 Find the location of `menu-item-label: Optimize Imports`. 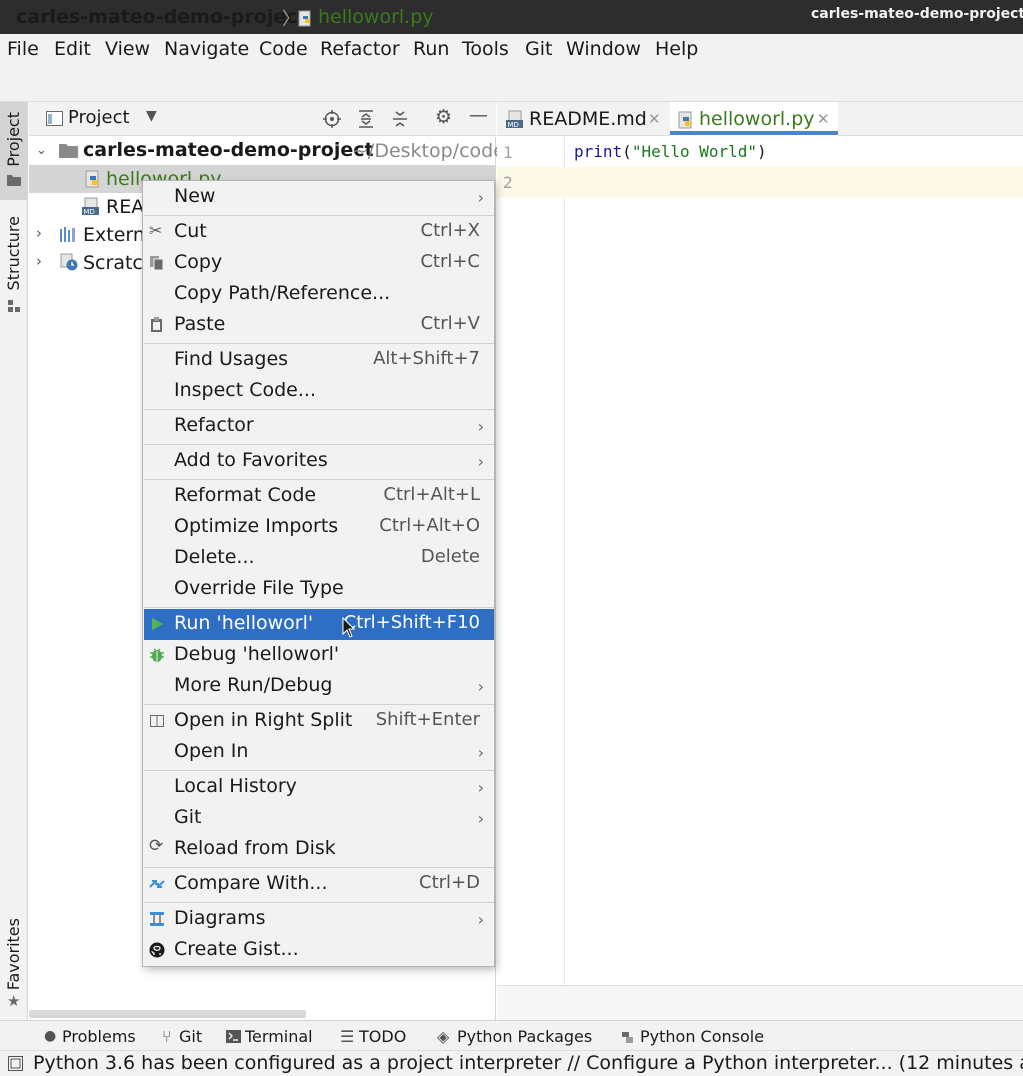

menu-item-label: Optimize Imports is located at coordinates (256, 526).